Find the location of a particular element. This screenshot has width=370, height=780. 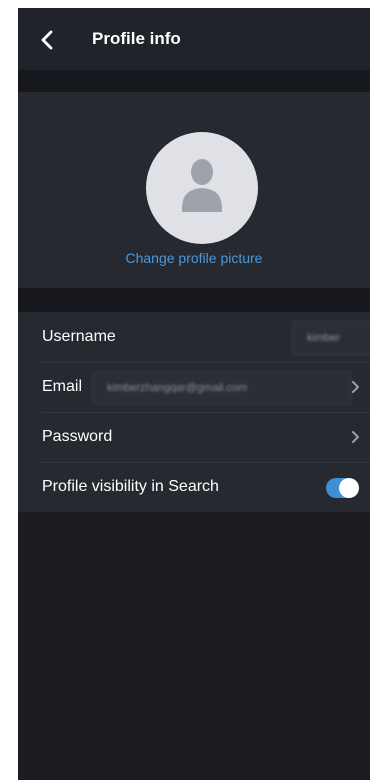

avatar is located at coordinates (202, 188).